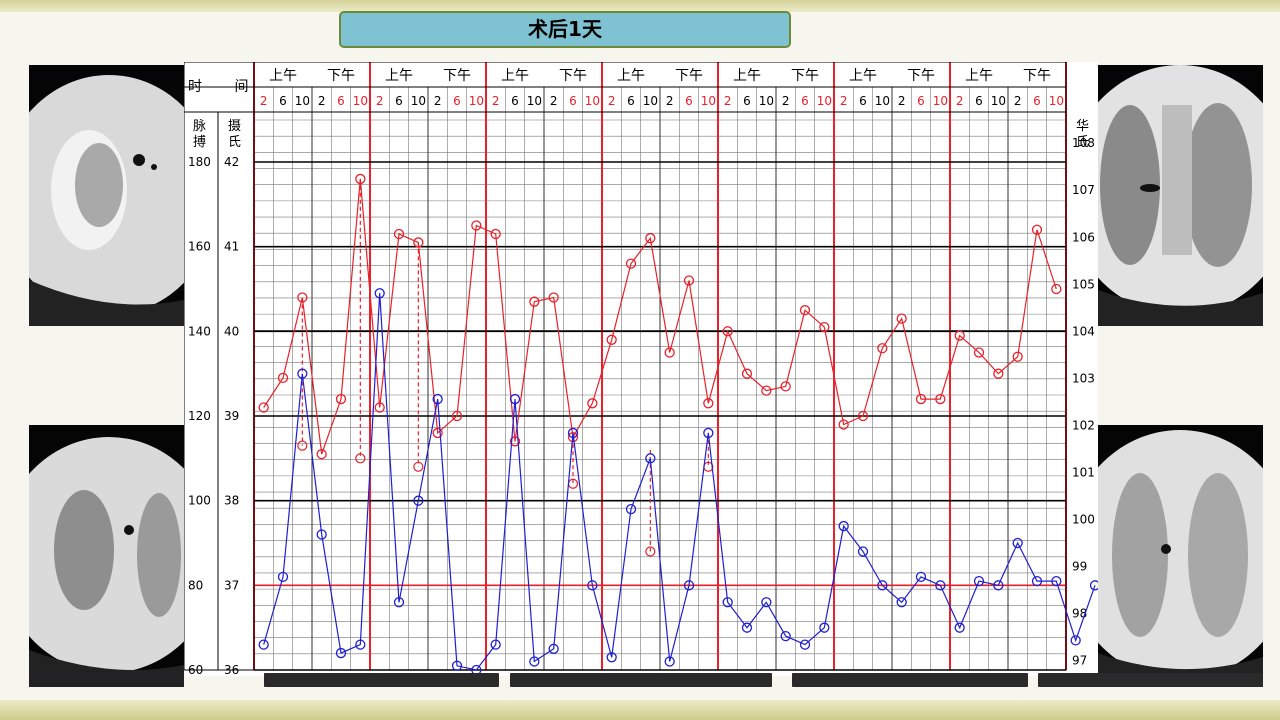 The height and width of the screenshot is (720, 1280). I want to click on celsius-tick-label: 37, so click(231, 585).